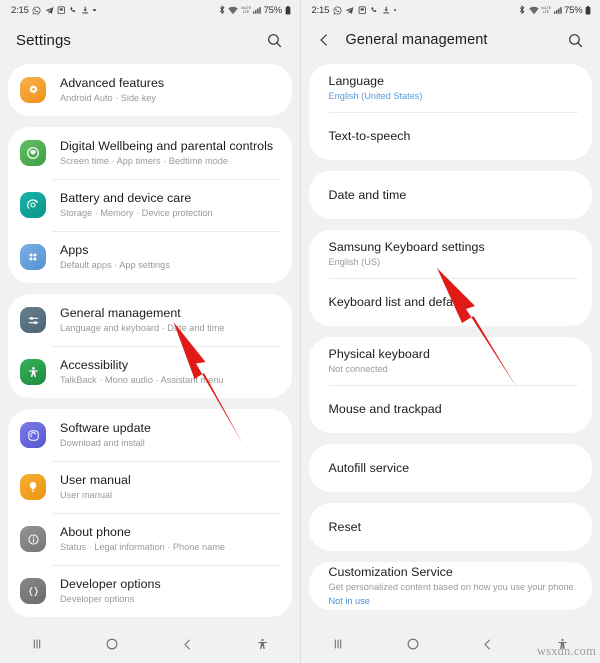 The width and height of the screenshot is (600, 663). I want to click on list-item-subtitle: English (United States), so click(375, 95).